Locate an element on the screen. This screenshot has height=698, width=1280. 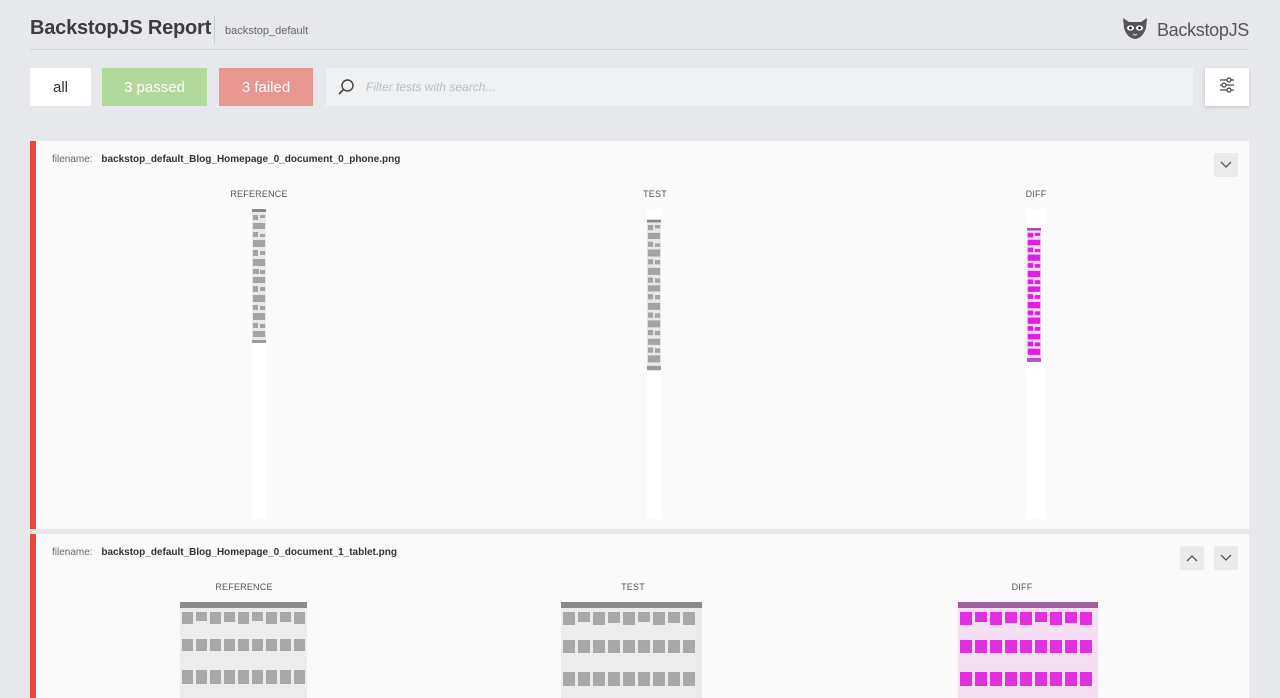
filter-all-button: all is located at coordinates (60, 87).